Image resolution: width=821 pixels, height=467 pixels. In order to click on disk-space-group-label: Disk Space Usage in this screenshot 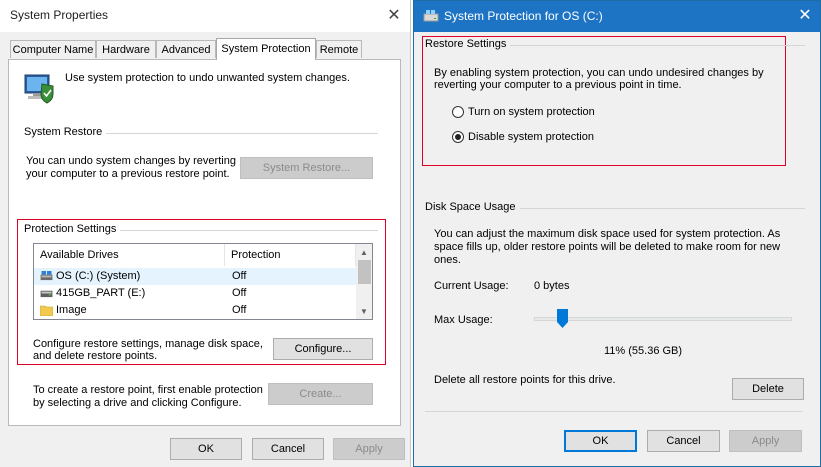, I will do `click(472, 207)`.